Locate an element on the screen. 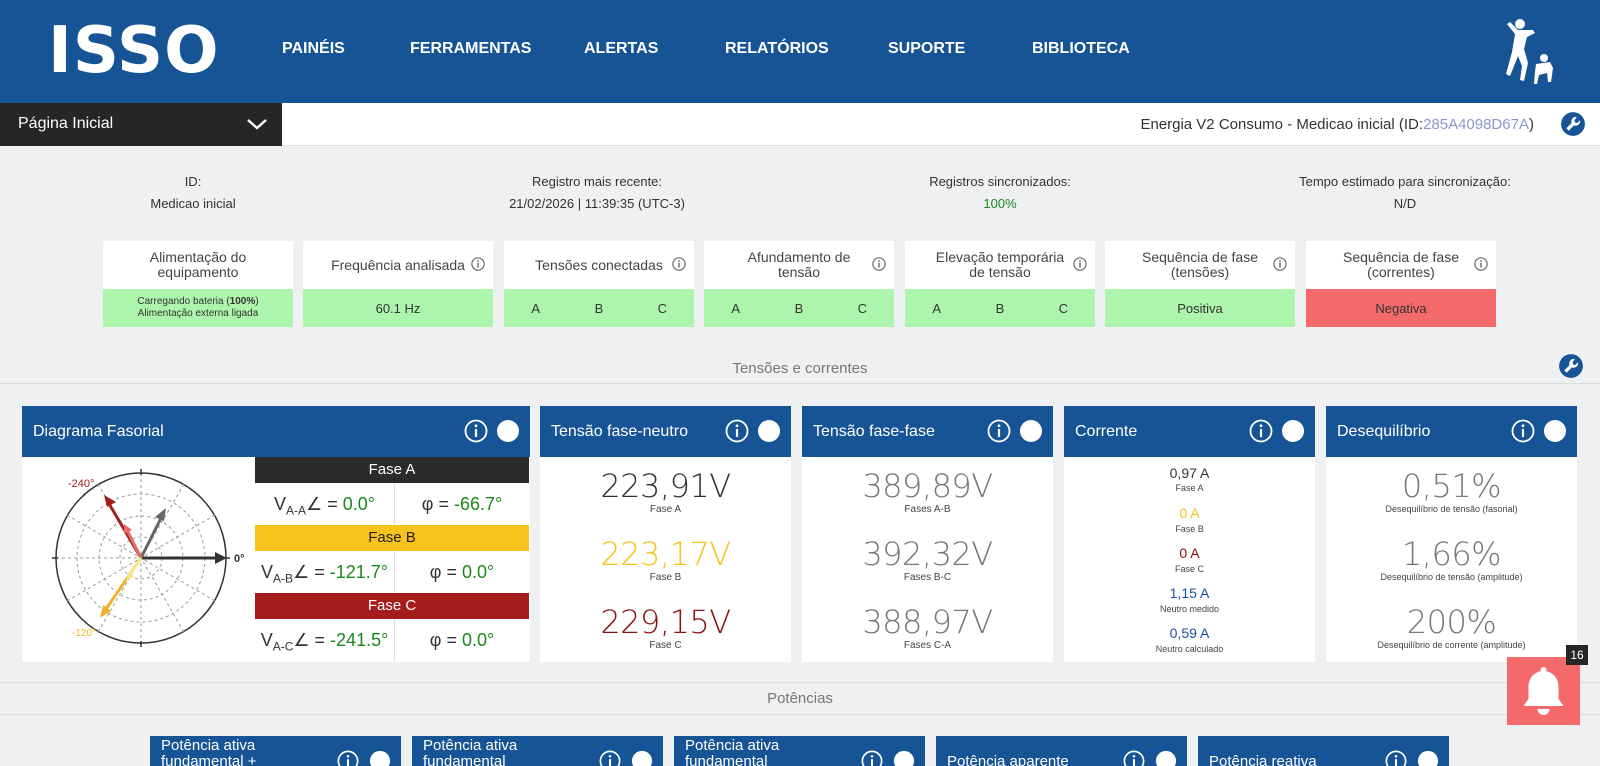 Image resolution: width=1600 pixels, height=766 pixels. voltage-value: 392,32V is located at coordinates (927, 554).